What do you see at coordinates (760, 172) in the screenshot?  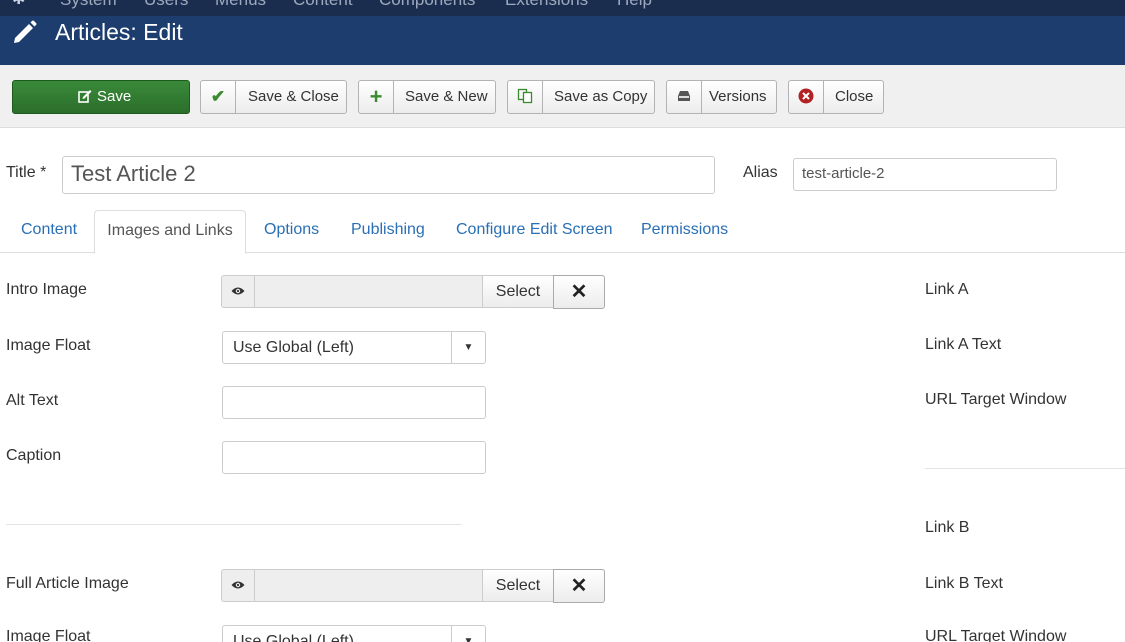 I see `alias-label: Alias` at bounding box center [760, 172].